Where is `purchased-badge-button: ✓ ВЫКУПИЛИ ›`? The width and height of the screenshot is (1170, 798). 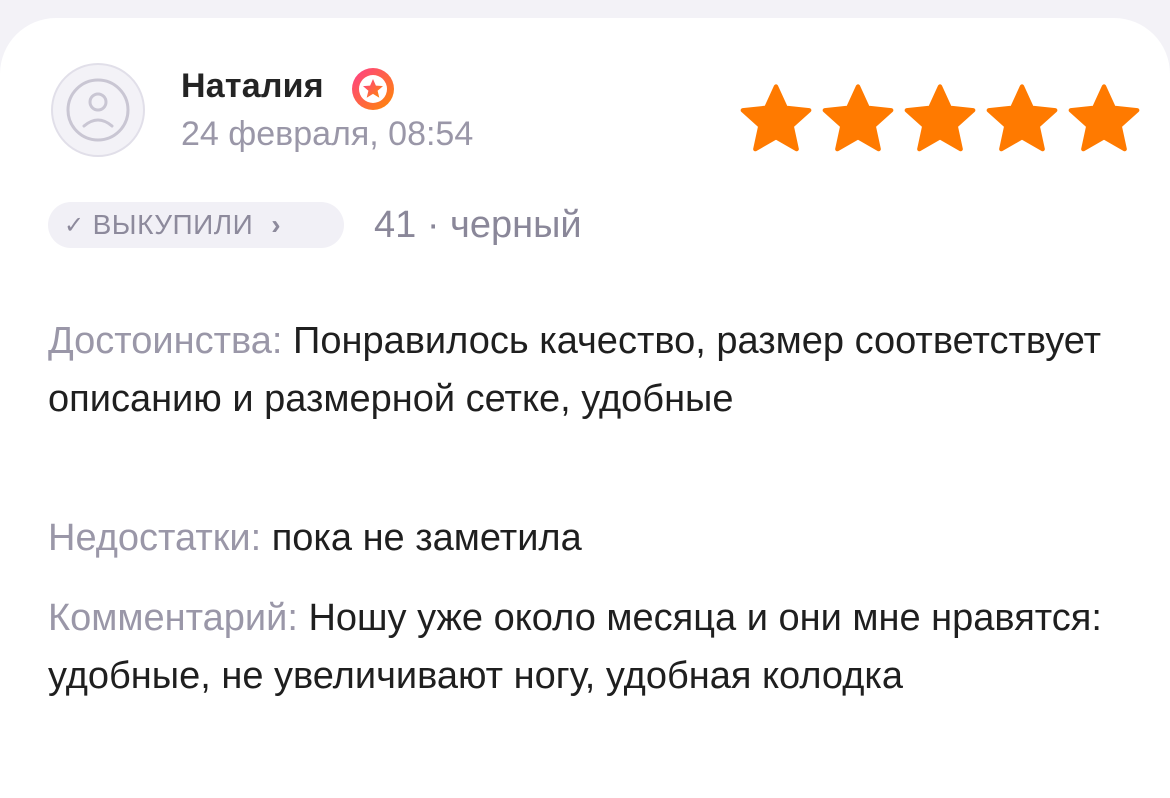
purchased-badge-button: ✓ ВЫКУПИЛИ › is located at coordinates (196, 225).